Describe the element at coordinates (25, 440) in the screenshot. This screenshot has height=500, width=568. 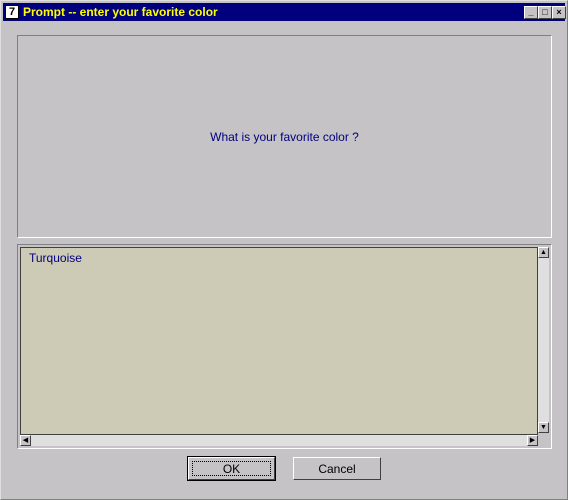
I see `scroll-left-arrow-icon: ◀` at that location.